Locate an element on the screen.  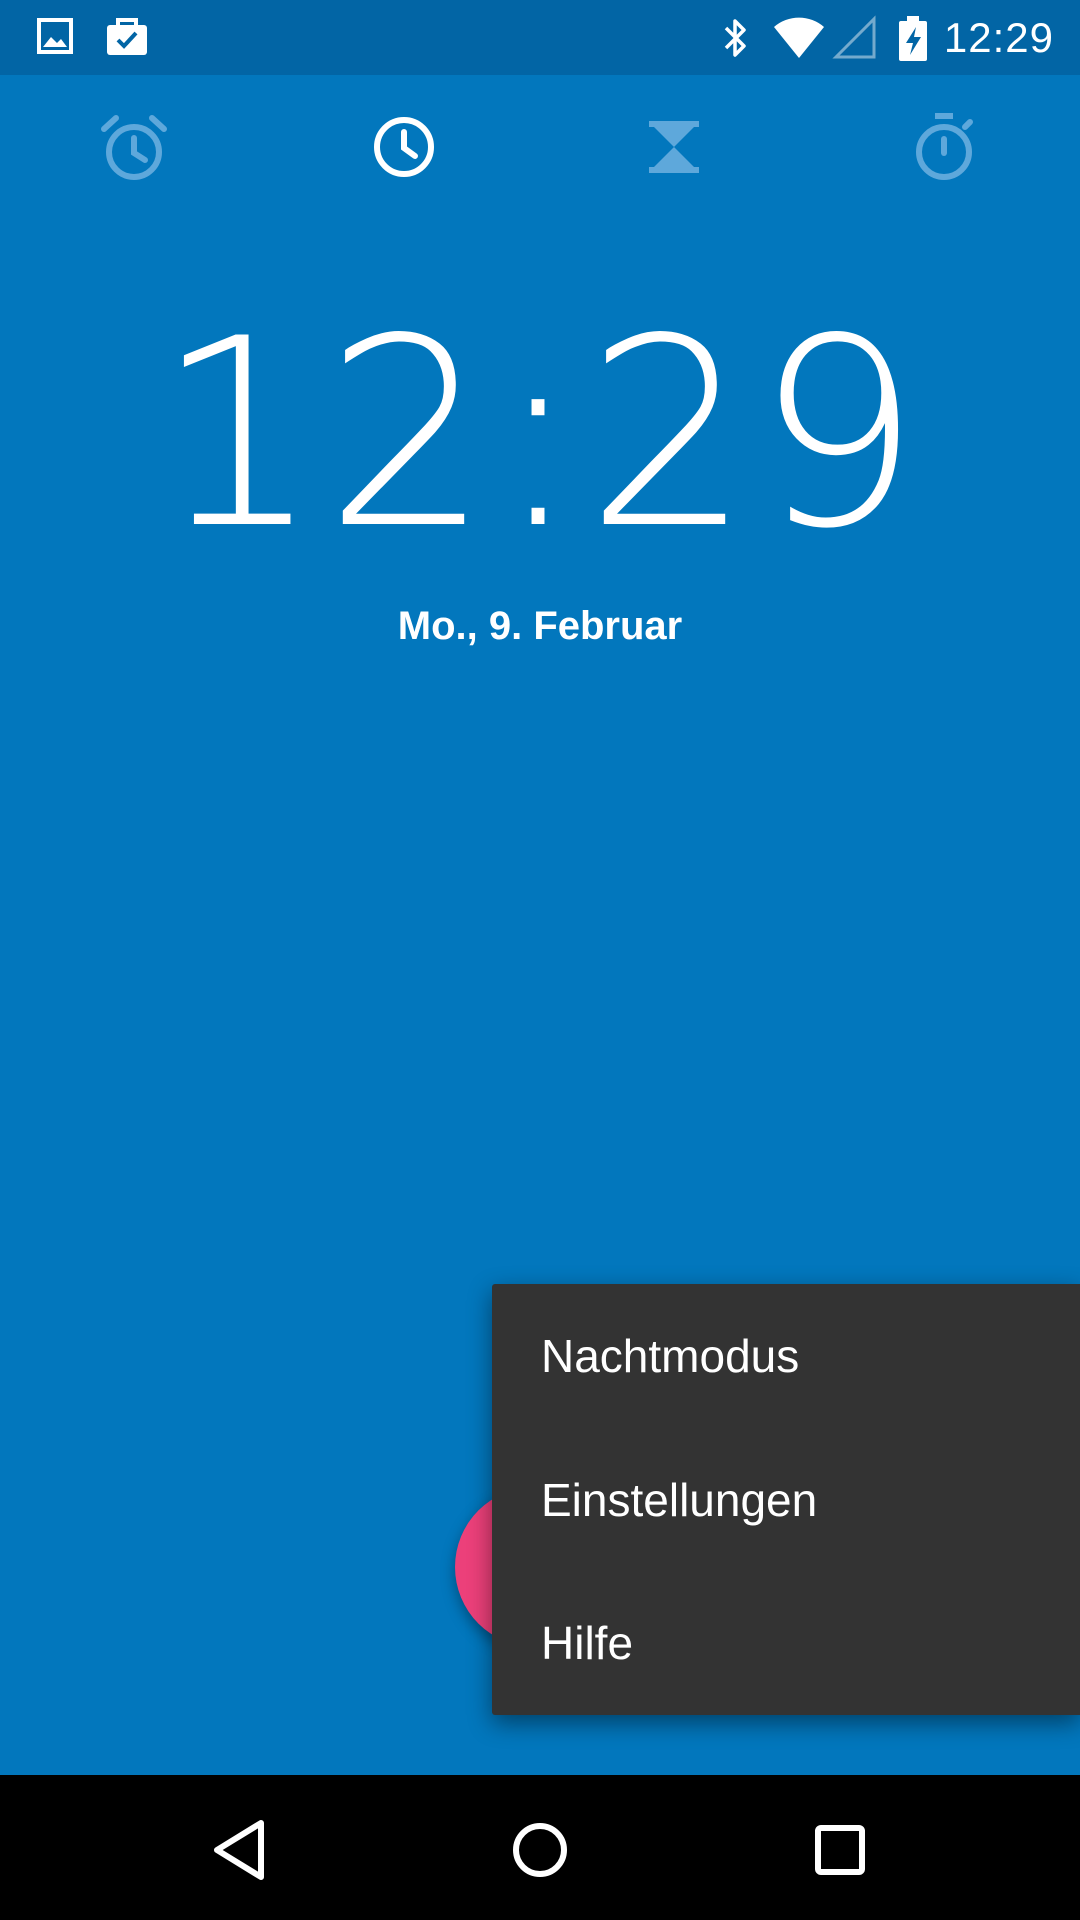
tab-alarm is located at coordinates (134, 147).